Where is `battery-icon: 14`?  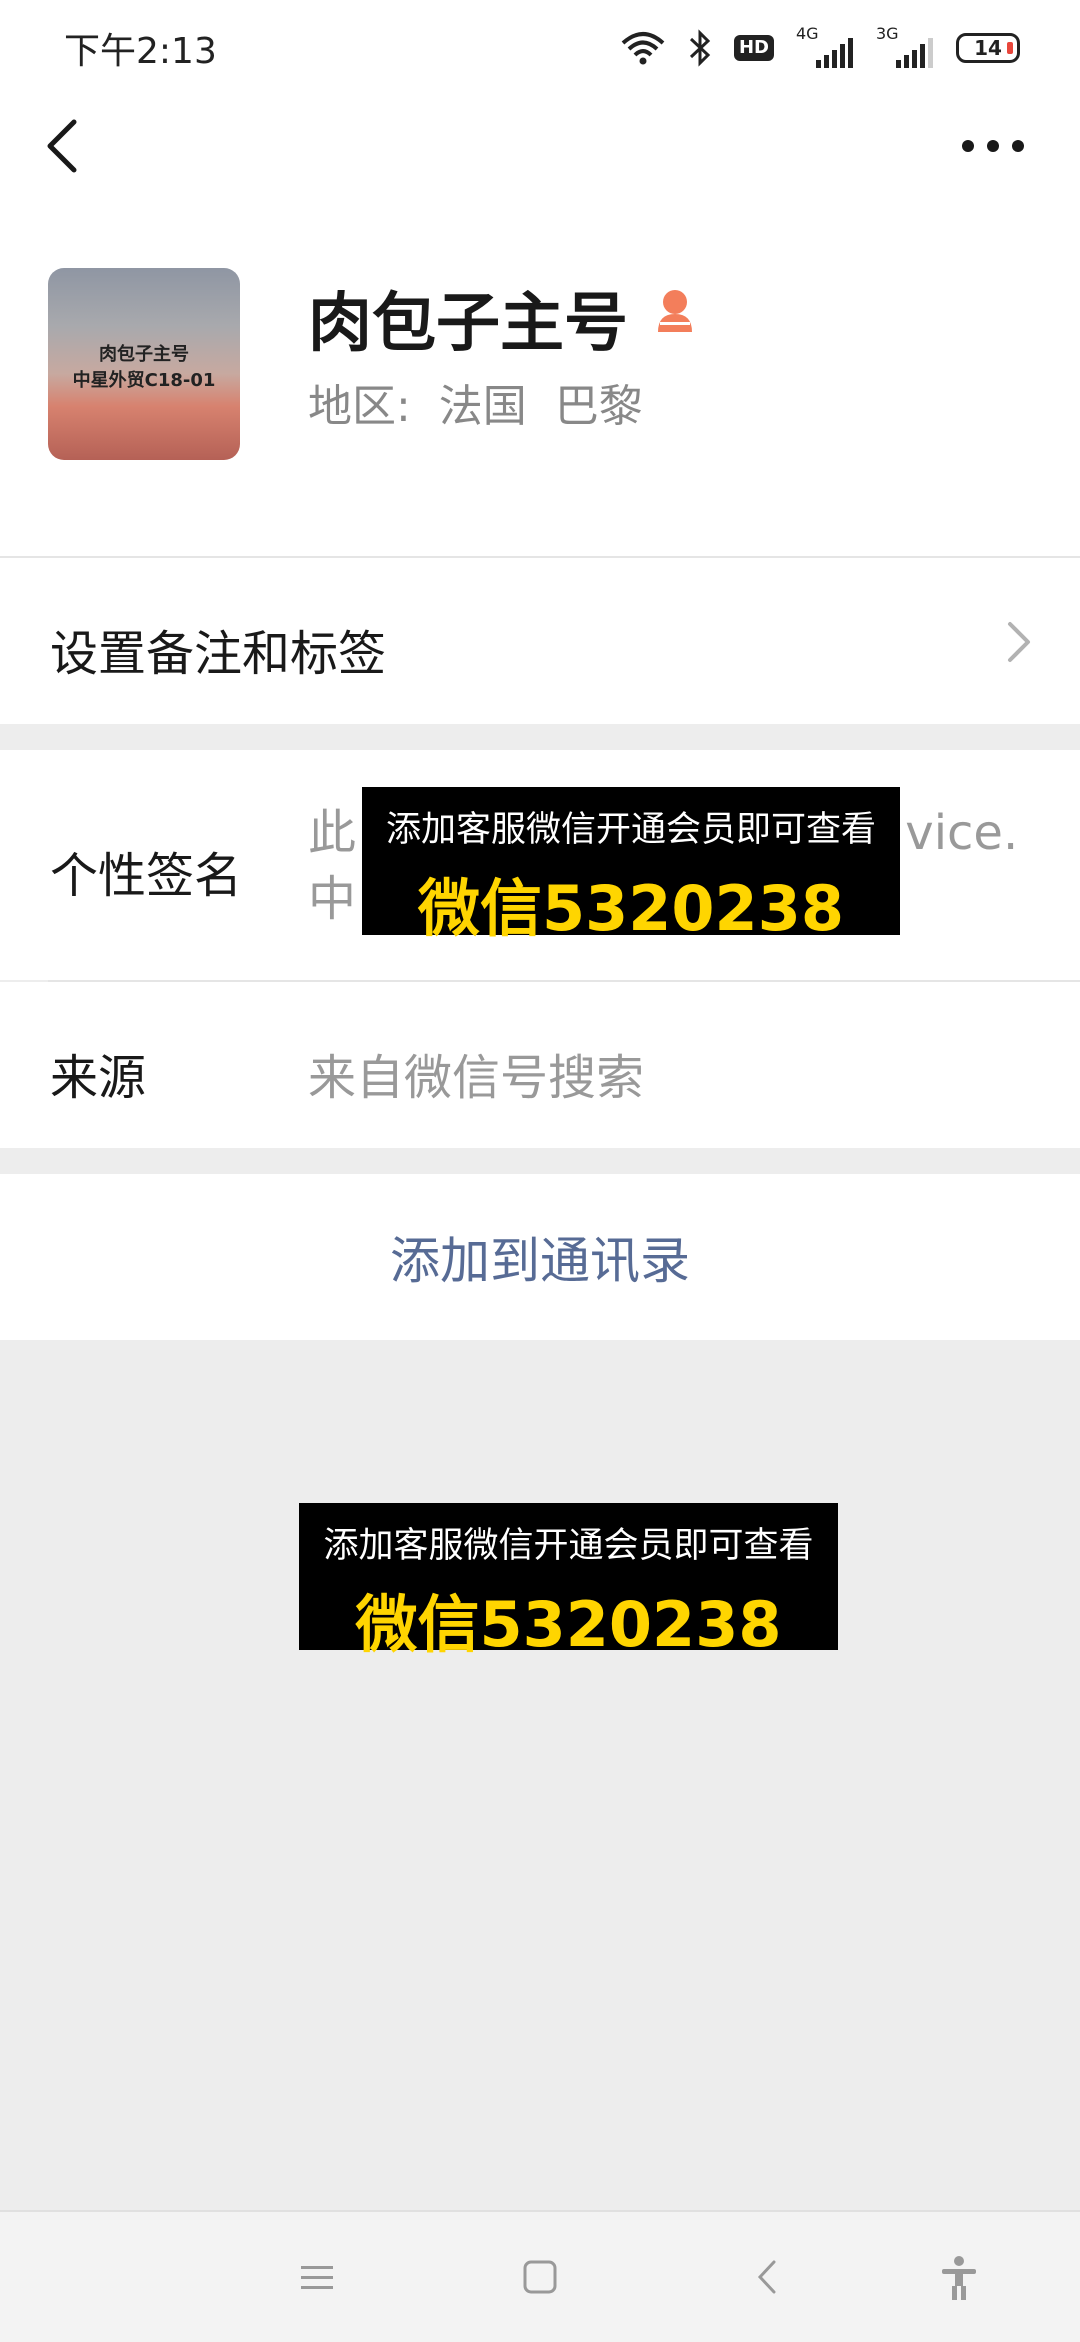 battery-icon: 14 is located at coordinates (988, 48).